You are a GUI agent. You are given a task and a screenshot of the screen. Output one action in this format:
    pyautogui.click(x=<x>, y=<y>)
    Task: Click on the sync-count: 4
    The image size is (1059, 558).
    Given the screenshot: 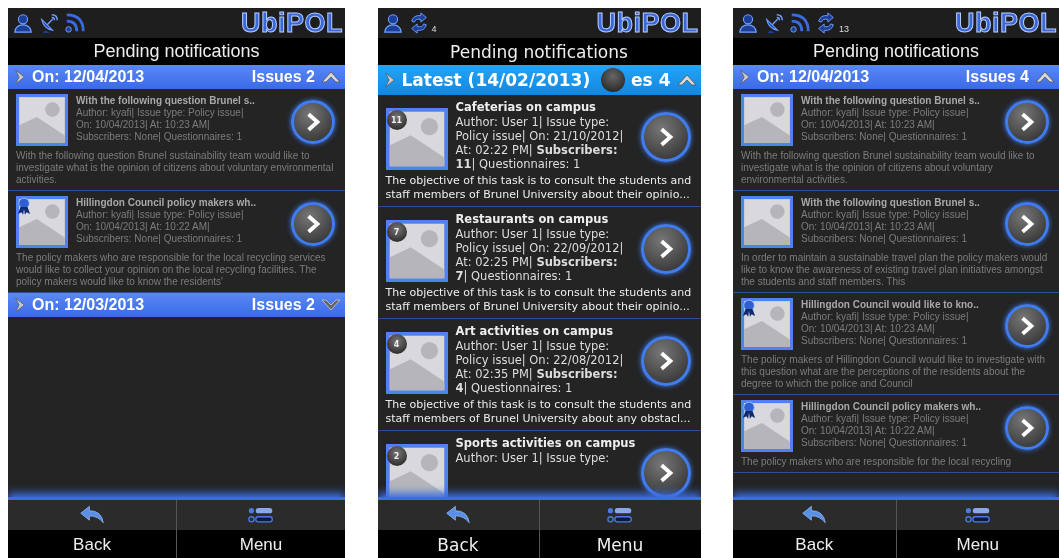 What is the action you would take?
    pyautogui.click(x=434, y=29)
    